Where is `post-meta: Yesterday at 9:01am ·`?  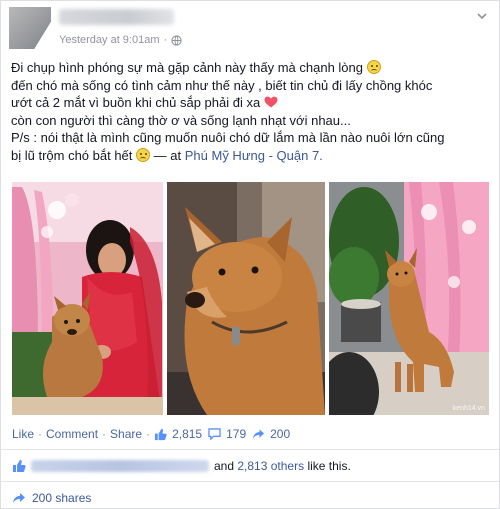
post-meta: Yesterday at 9:01am · is located at coordinates (120, 40).